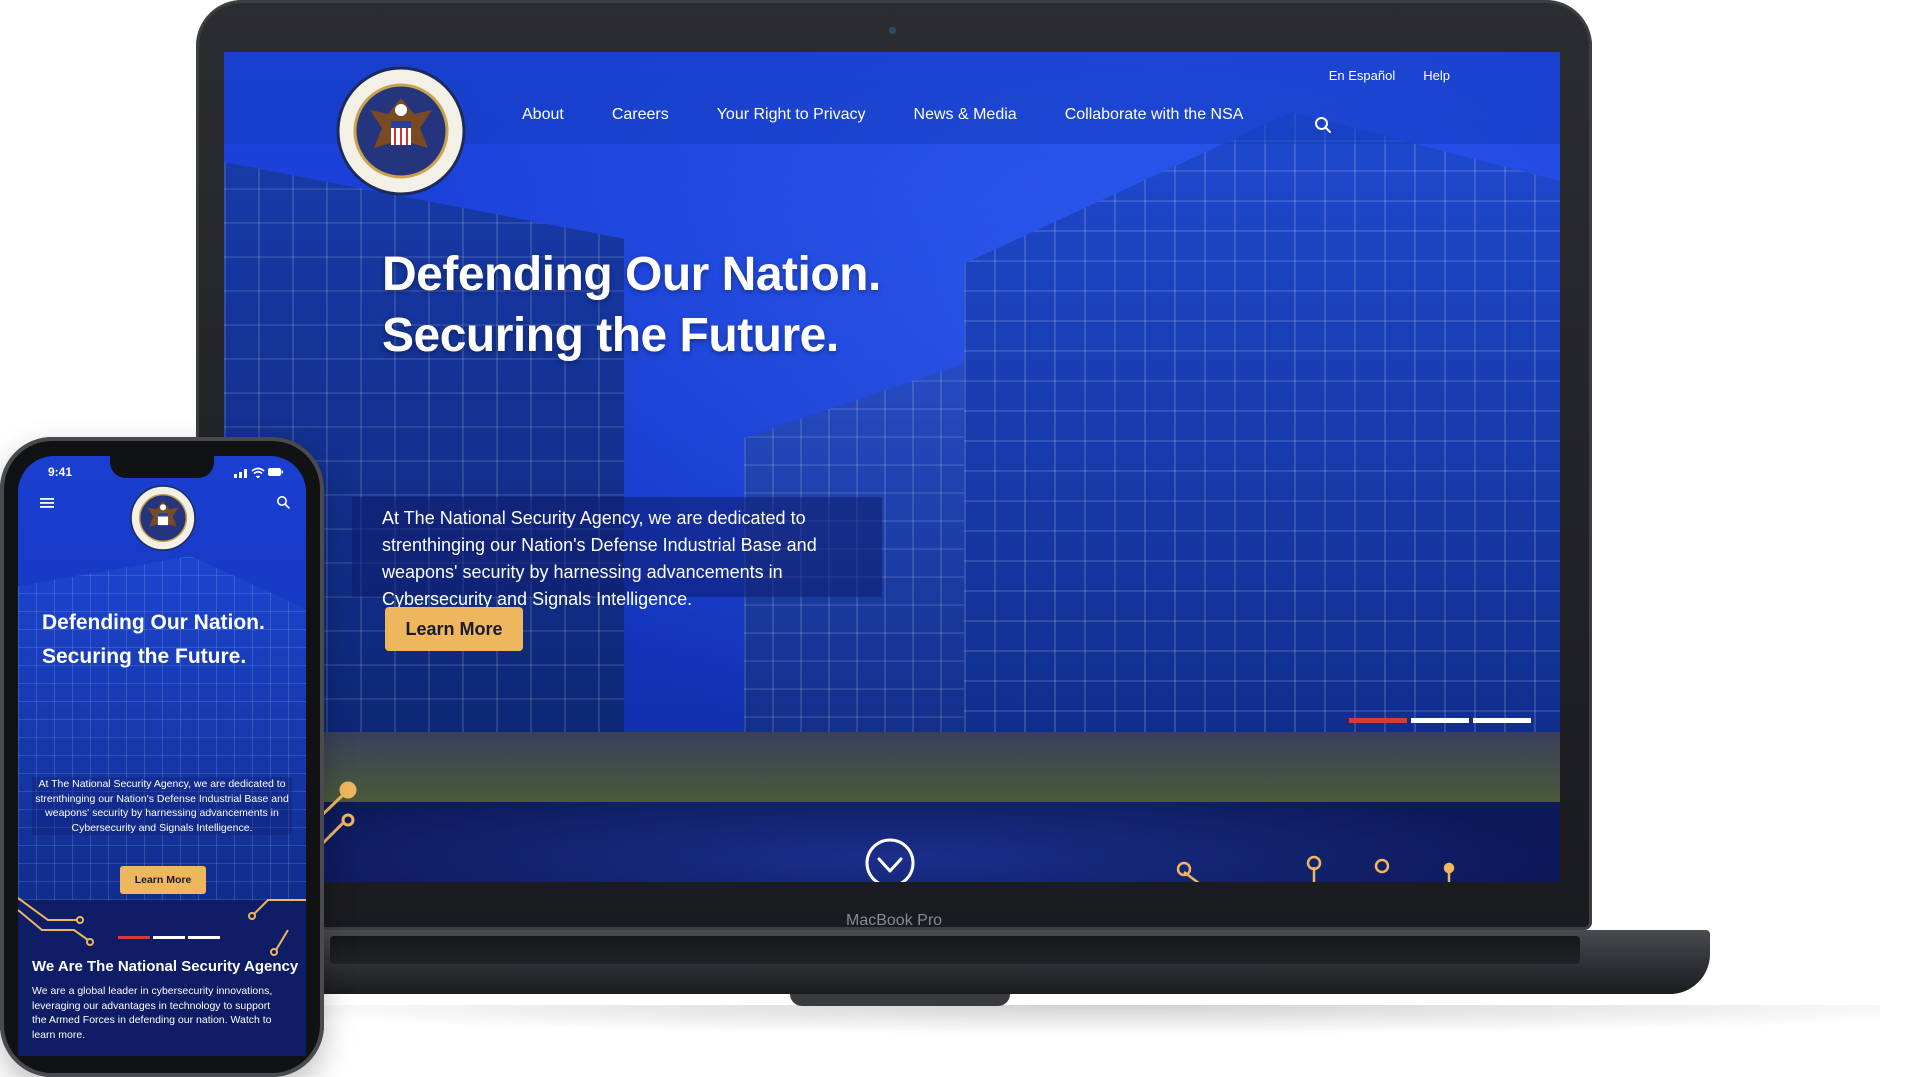  What do you see at coordinates (165, 966) in the screenshot?
I see `phone-section-title: We Are The National Security Agency` at bounding box center [165, 966].